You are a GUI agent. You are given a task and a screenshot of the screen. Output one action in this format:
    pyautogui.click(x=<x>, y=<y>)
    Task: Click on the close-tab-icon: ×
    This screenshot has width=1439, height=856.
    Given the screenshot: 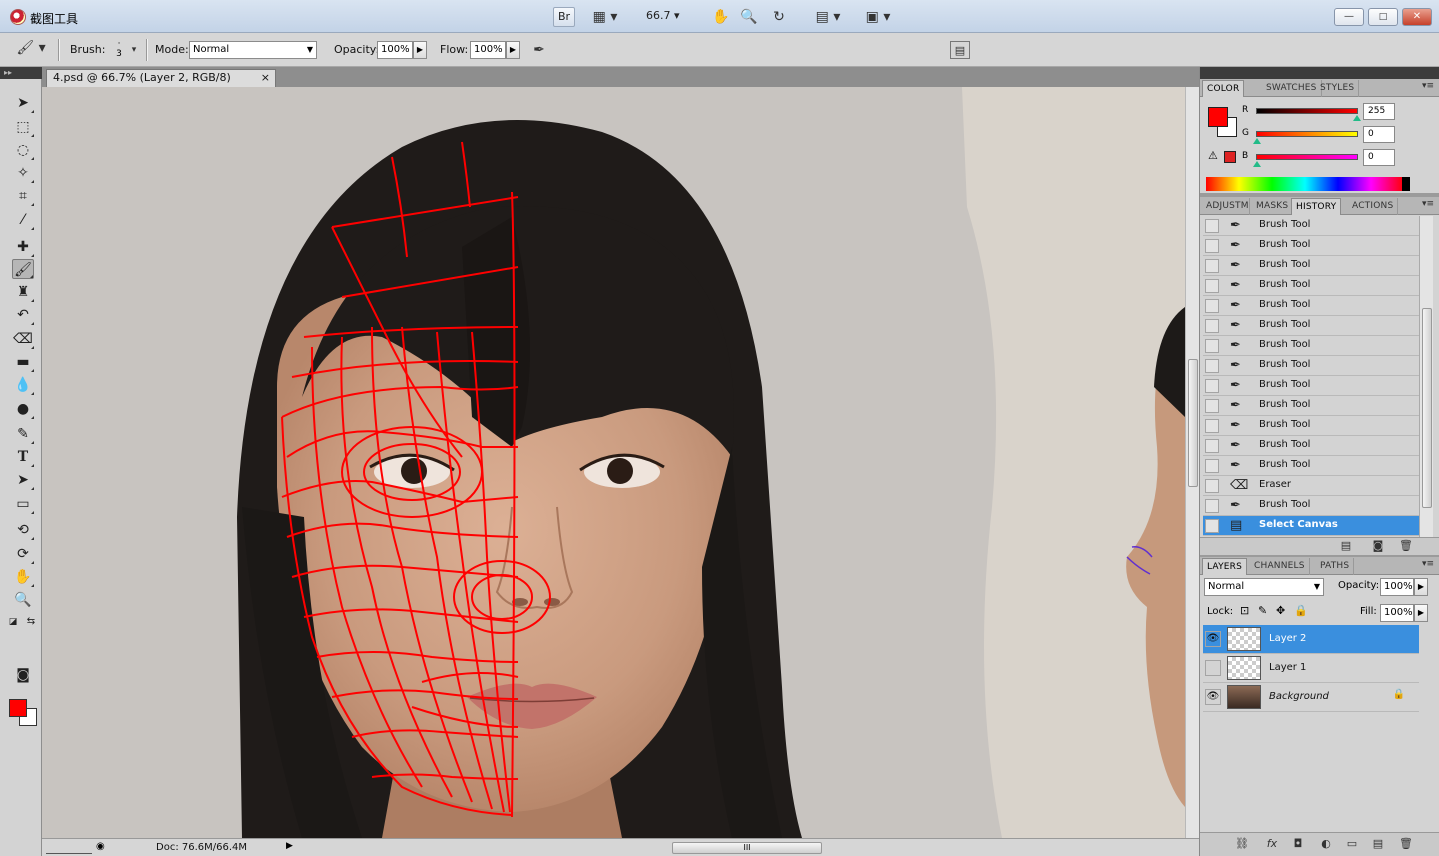 What is the action you would take?
    pyautogui.click(x=265, y=78)
    